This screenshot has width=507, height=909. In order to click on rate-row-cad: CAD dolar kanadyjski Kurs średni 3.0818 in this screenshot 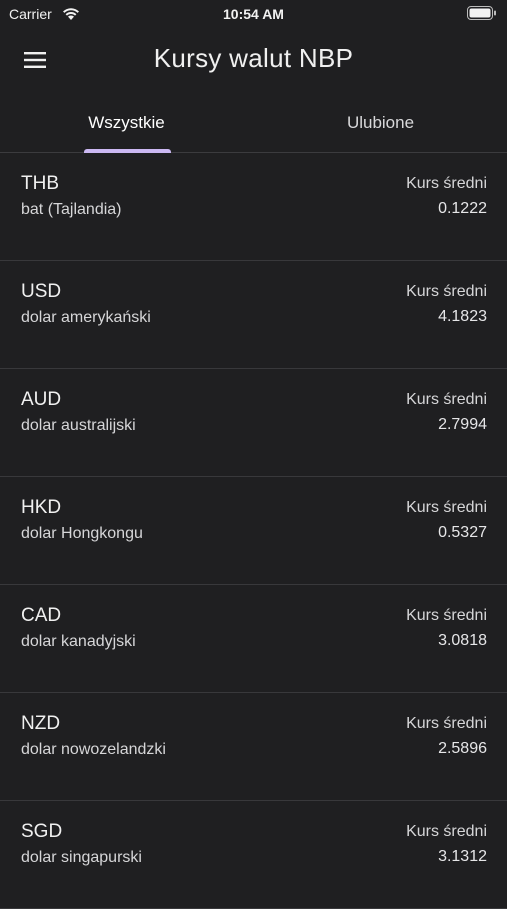, I will do `click(253, 639)`.